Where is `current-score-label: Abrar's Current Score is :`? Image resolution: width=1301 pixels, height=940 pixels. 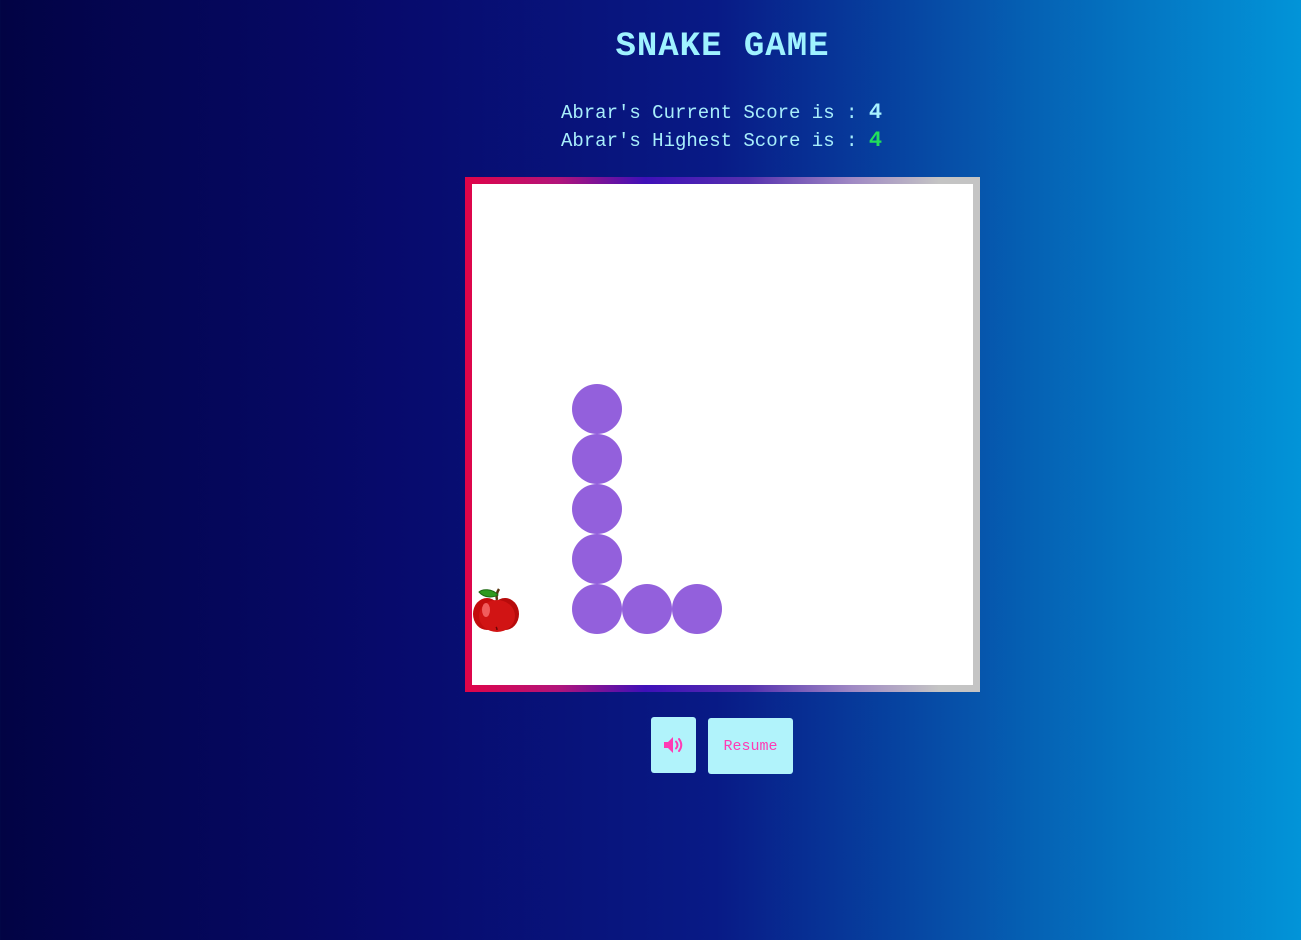 current-score-label: Abrar's Current Score is : is located at coordinates (714, 113).